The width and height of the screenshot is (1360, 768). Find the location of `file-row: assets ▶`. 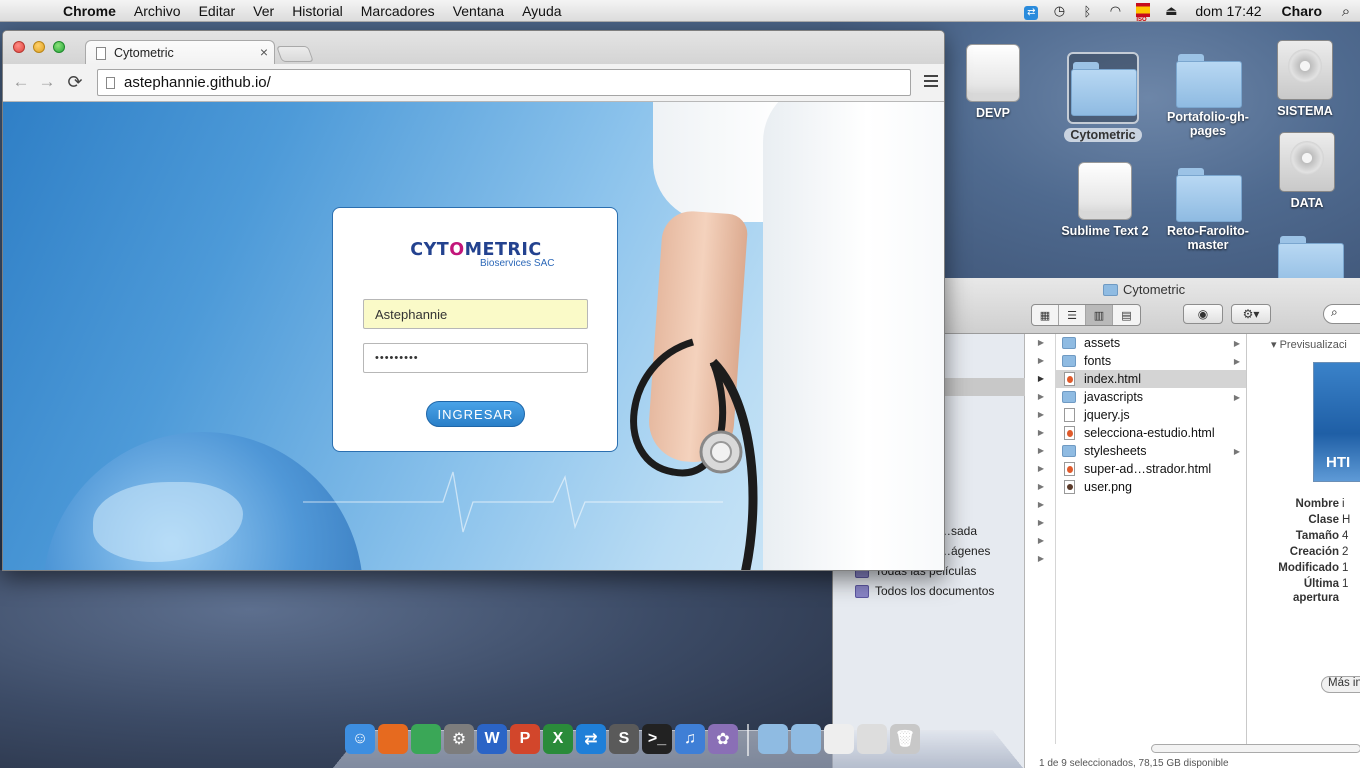

file-row: assets ▶ is located at coordinates (1151, 343).